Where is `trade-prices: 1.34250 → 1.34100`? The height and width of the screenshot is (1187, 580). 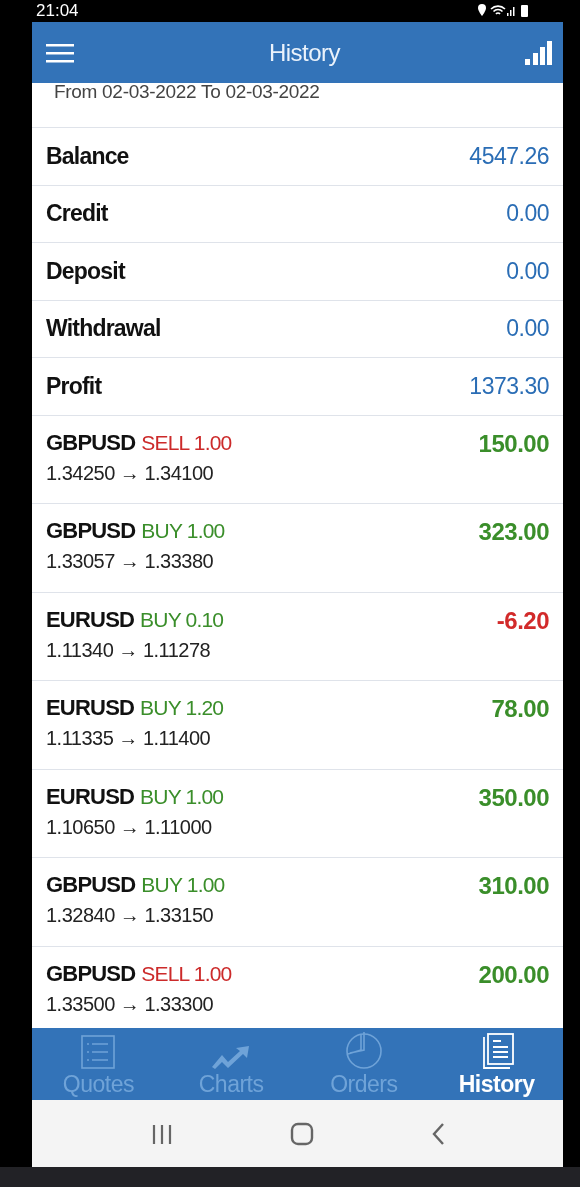
trade-prices: 1.34250 → 1.34100 is located at coordinates (130, 473).